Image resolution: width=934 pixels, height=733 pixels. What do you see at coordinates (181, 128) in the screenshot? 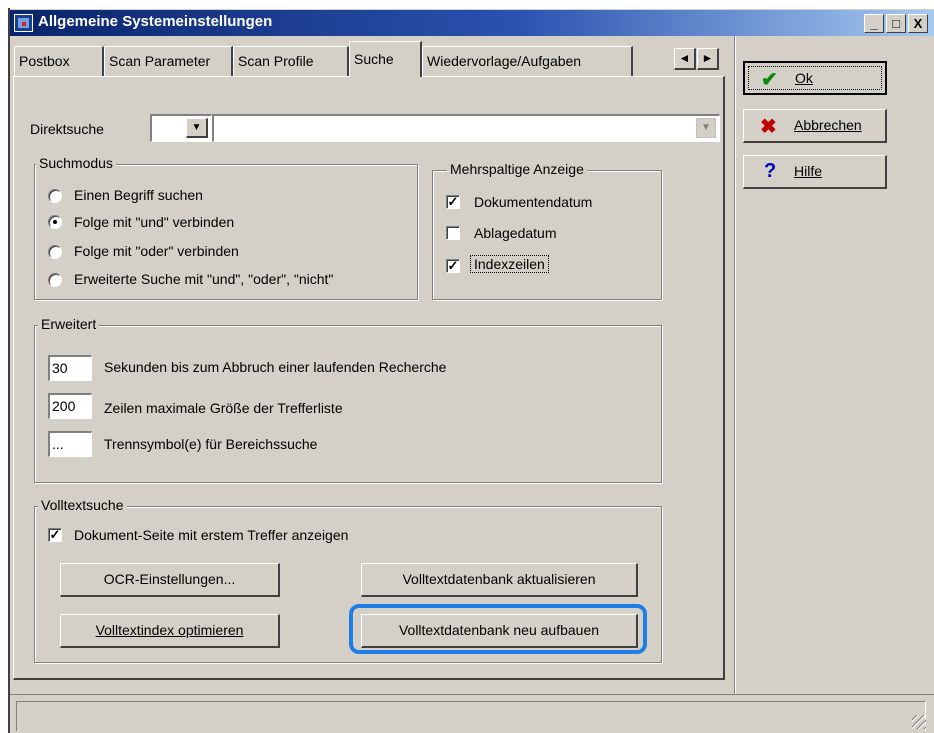
I see `direktsuche-field-select: ▼` at bounding box center [181, 128].